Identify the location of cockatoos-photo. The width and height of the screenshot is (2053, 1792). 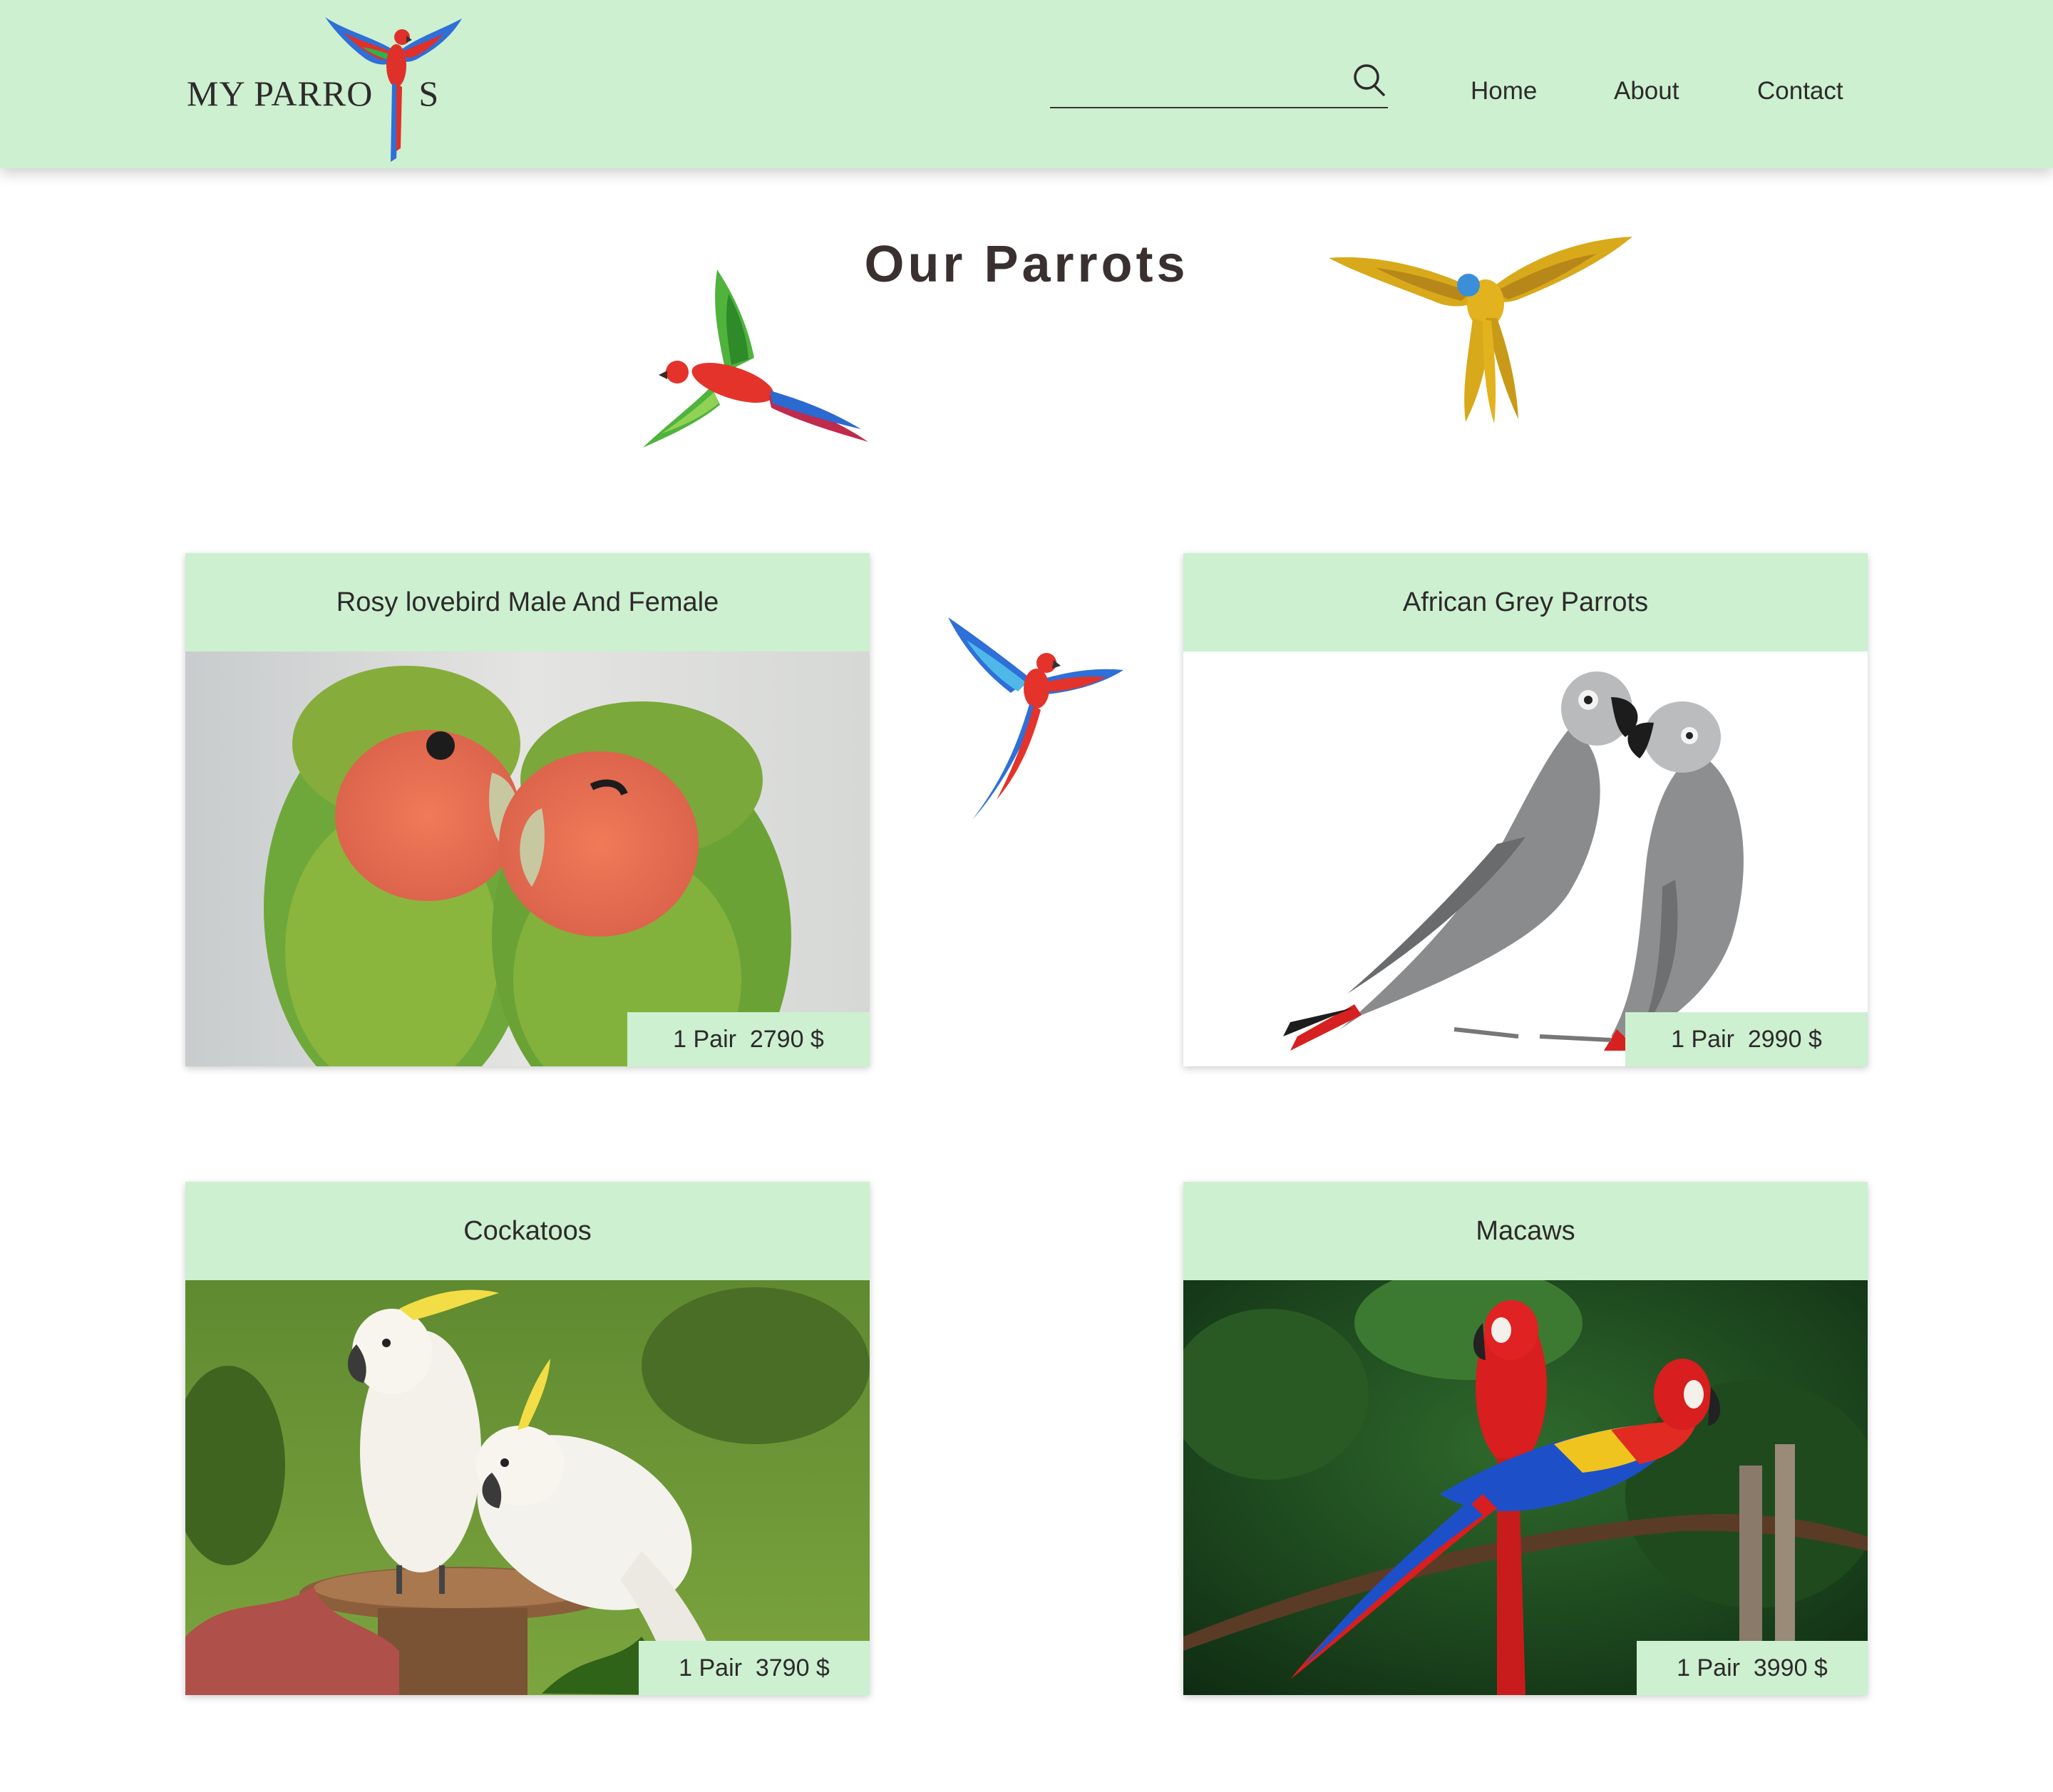
(527, 1487).